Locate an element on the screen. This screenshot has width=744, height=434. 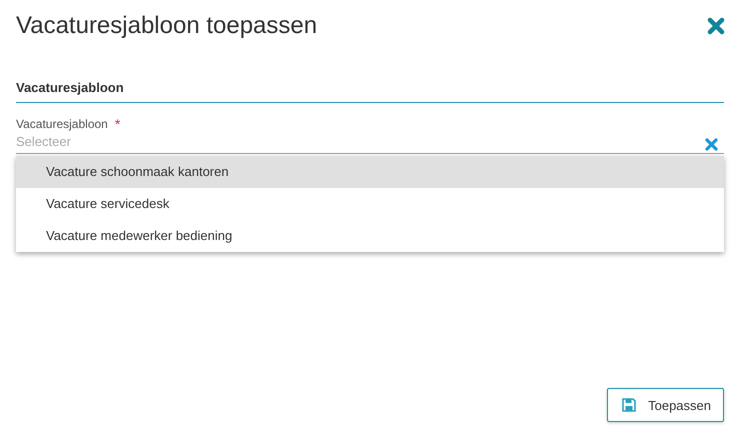
dropdown-option: Vacature servicedesk is located at coordinates (370, 204).